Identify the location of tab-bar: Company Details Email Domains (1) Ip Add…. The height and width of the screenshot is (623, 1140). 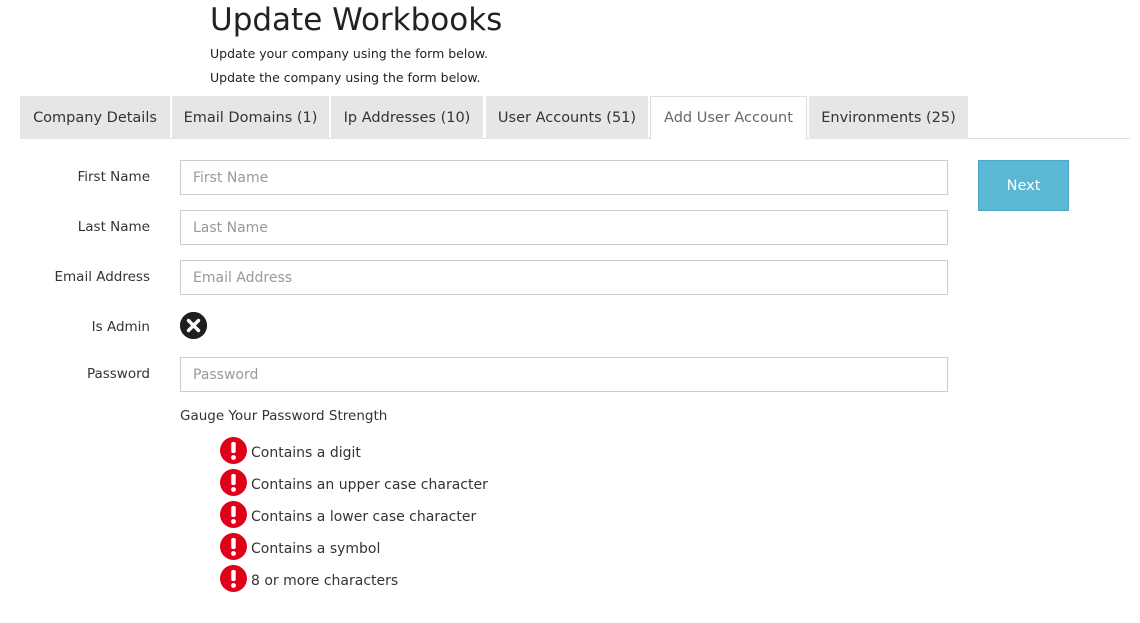
(575, 118).